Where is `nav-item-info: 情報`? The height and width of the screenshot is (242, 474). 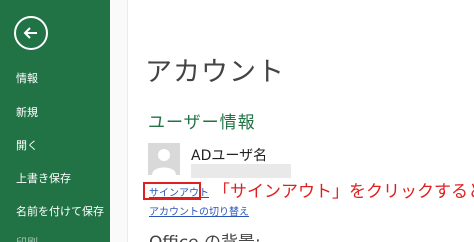 nav-item-info: 情報 is located at coordinates (27, 79).